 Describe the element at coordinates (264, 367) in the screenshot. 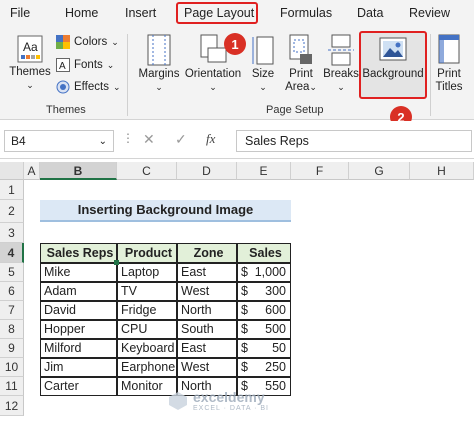

I see `table-cell-sales: $250` at that location.